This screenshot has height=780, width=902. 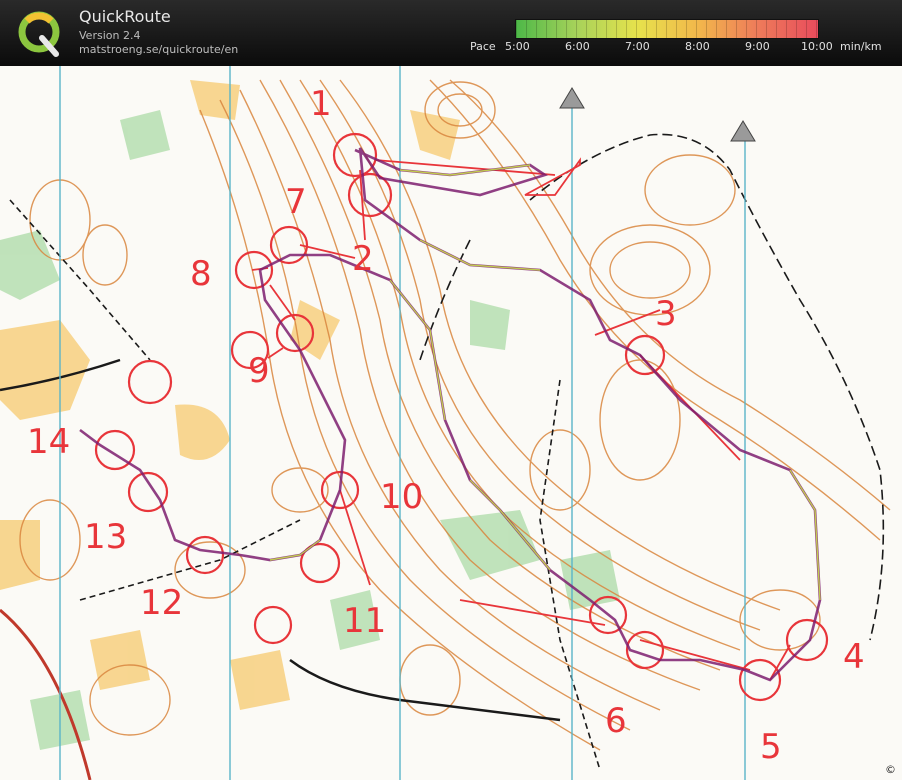 I want to click on control-number-5: 5, so click(x=771, y=747).